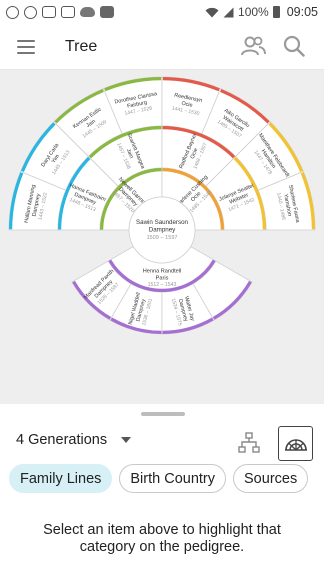 This screenshot has height=576, width=324. What do you see at coordinates (212, 12) in the screenshot?
I see `wifi-icon` at bounding box center [212, 12].